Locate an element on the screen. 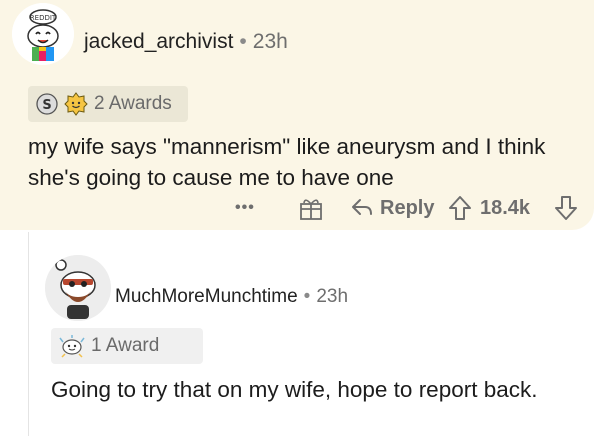  reply-icon is located at coordinates (362, 208).